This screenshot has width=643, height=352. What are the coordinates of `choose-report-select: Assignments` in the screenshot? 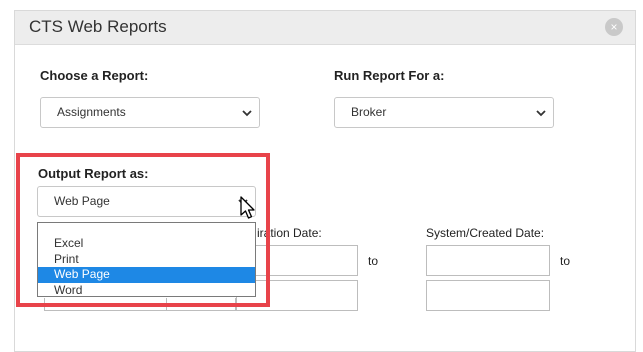 It's located at (150, 112).